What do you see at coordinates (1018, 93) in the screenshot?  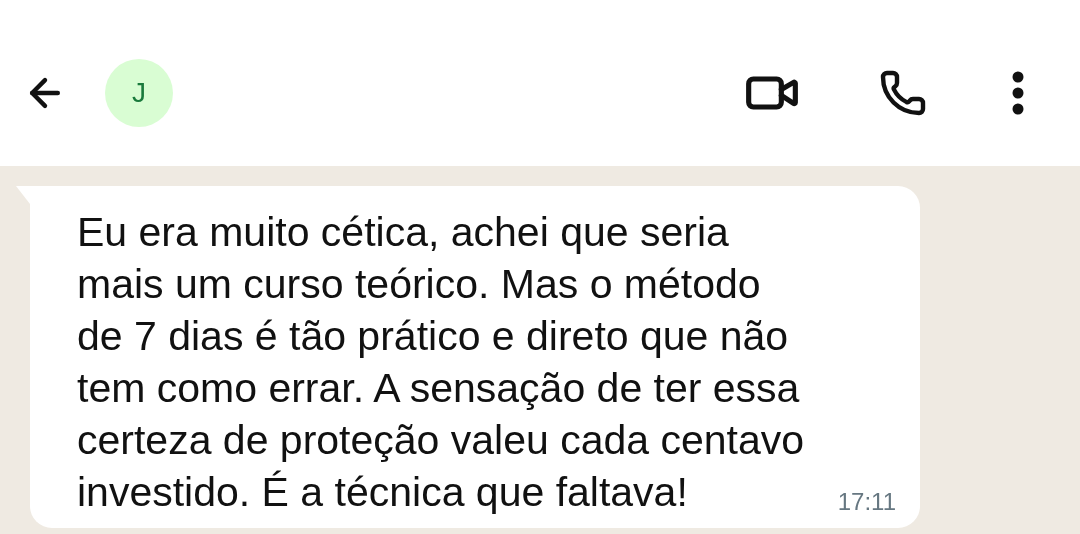 I see `menu-icon` at bounding box center [1018, 93].